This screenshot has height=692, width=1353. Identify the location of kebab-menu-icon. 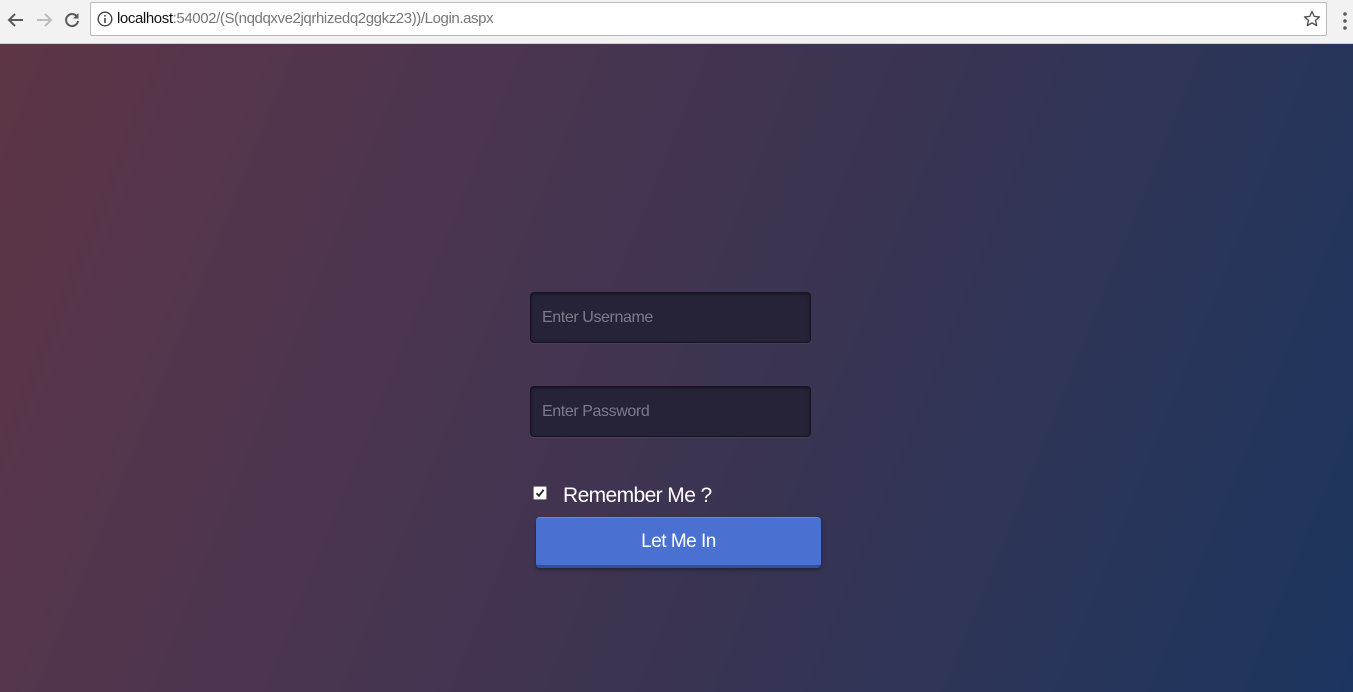
(1345, 21).